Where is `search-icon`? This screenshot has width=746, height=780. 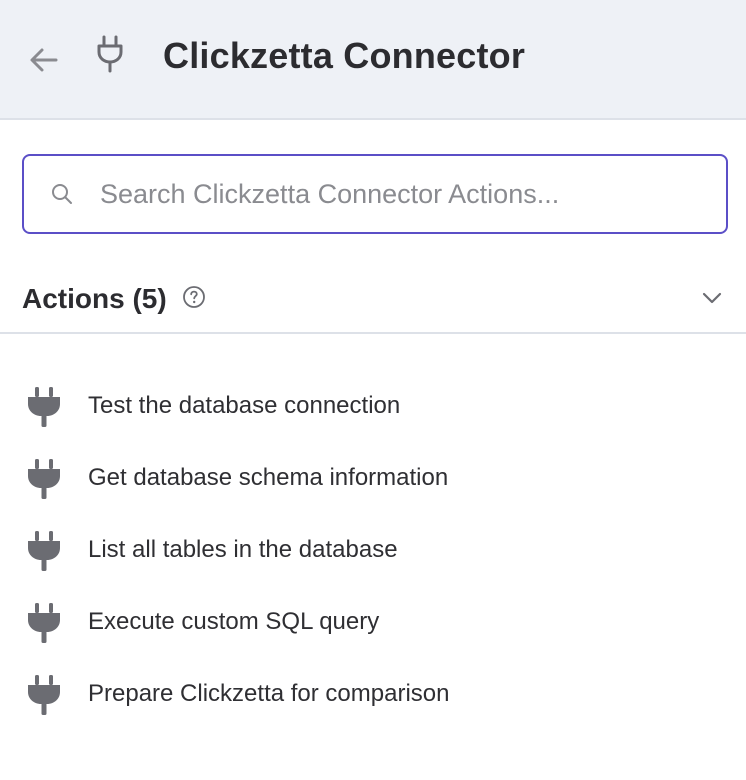 search-icon is located at coordinates (62, 194).